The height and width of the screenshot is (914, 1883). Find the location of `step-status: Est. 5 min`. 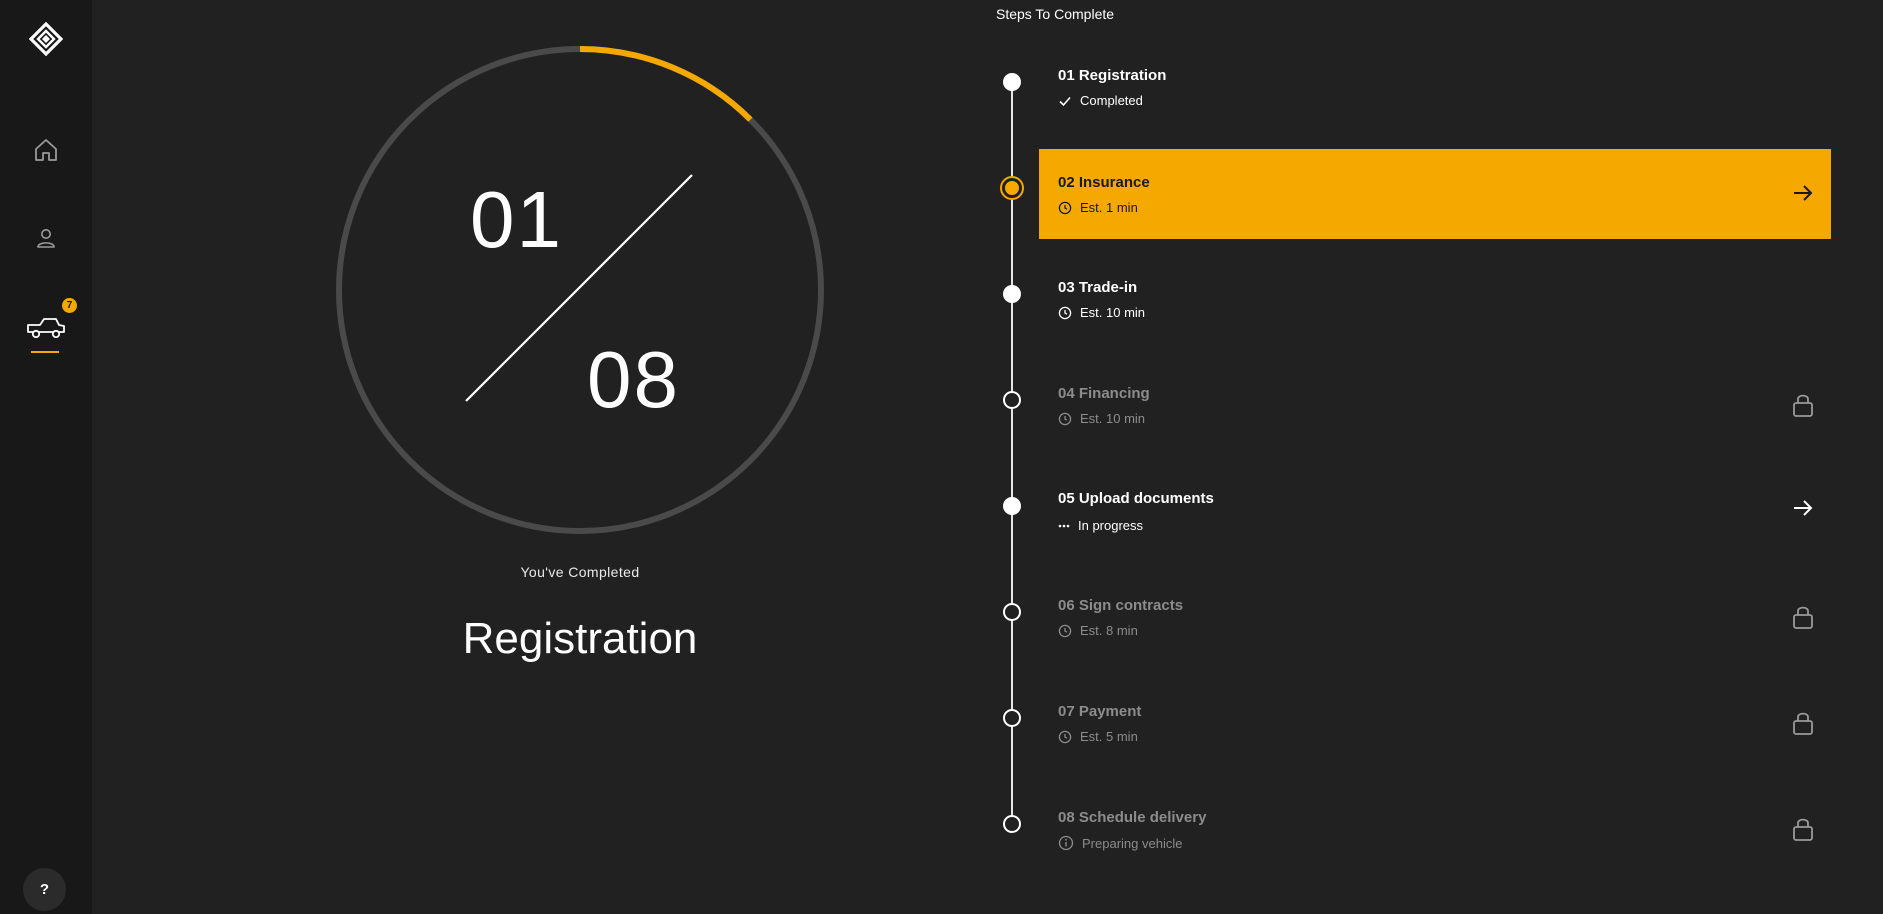

step-status: Est. 5 min is located at coordinates (1098, 736).